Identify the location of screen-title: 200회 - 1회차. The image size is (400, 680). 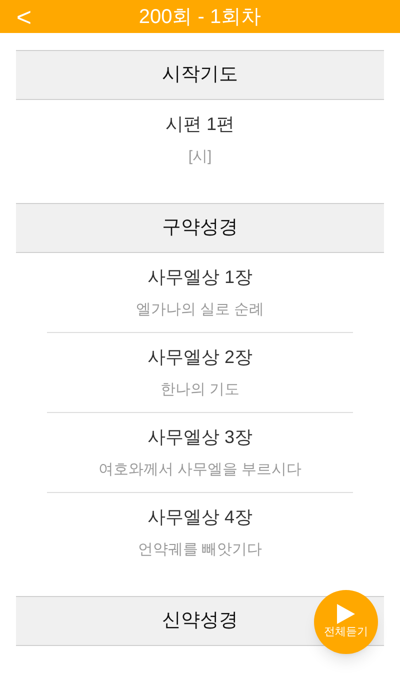
(200, 17).